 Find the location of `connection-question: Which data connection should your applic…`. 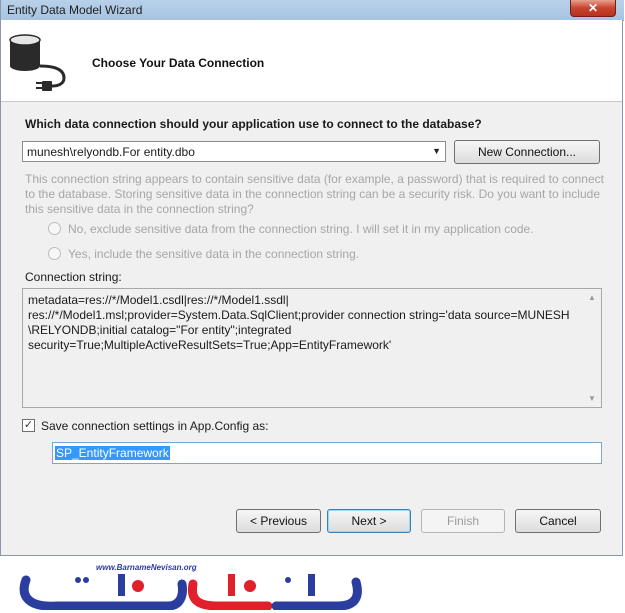

connection-question: Which data connection should your applic… is located at coordinates (253, 124).